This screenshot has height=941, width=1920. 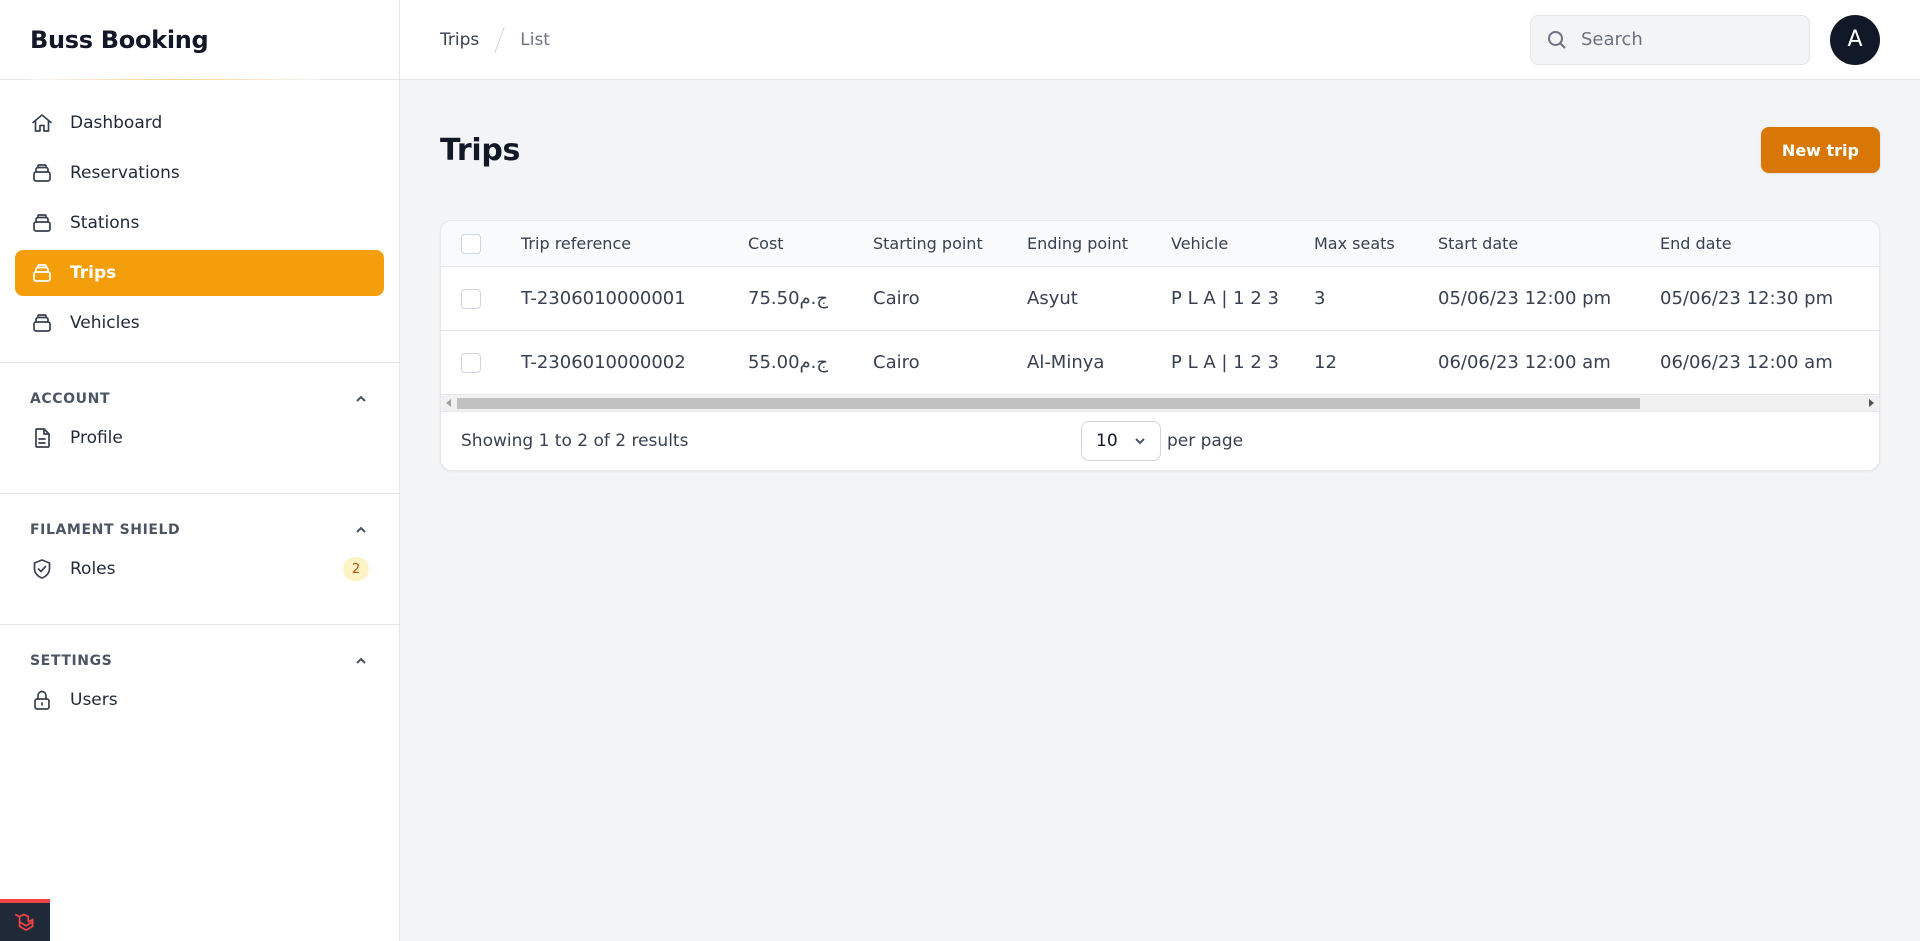 What do you see at coordinates (199, 569) in the screenshot?
I see `sidebar-item-roles: Roles 2` at bounding box center [199, 569].